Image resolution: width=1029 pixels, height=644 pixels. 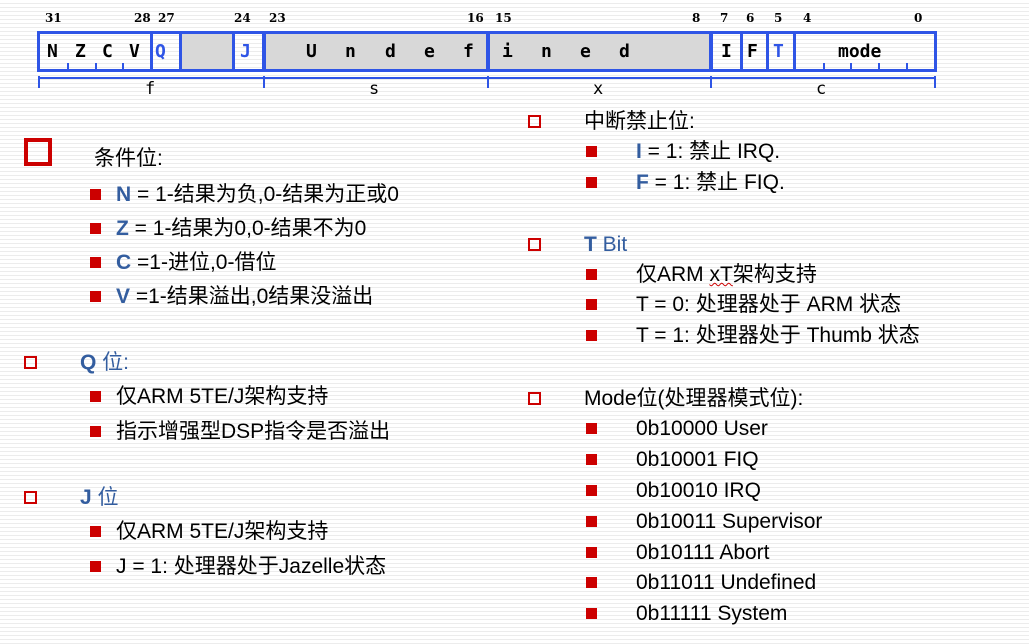 I want to click on flag-j: J, so click(x=245, y=51).